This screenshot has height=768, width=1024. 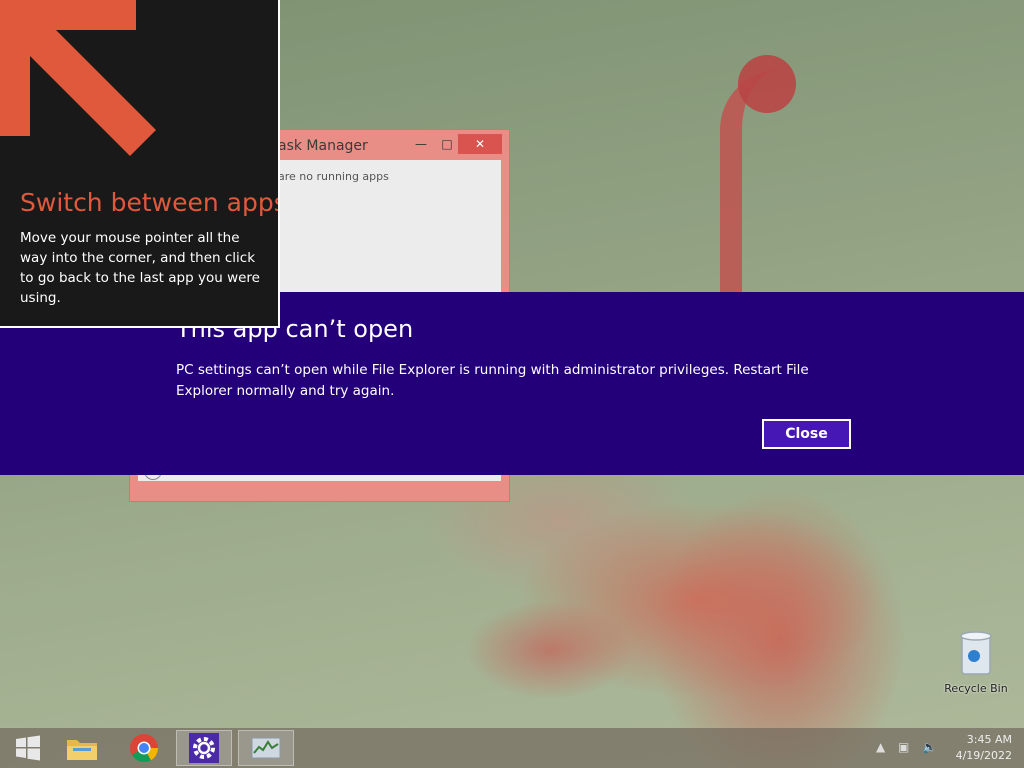 I want to click on file-explorer-button, so click(x=82, y=748).